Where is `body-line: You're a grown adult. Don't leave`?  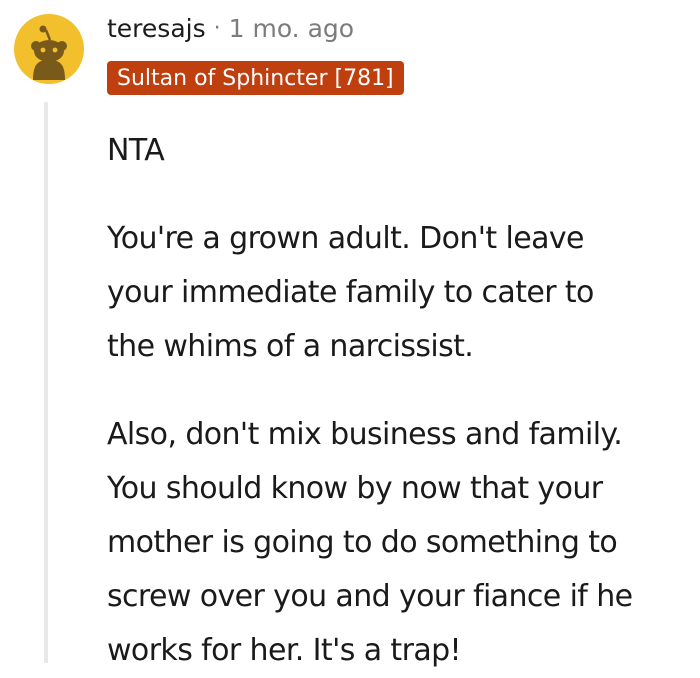
body-line: You're a grown adult. Don't leave is located at coordinates (346, 238).